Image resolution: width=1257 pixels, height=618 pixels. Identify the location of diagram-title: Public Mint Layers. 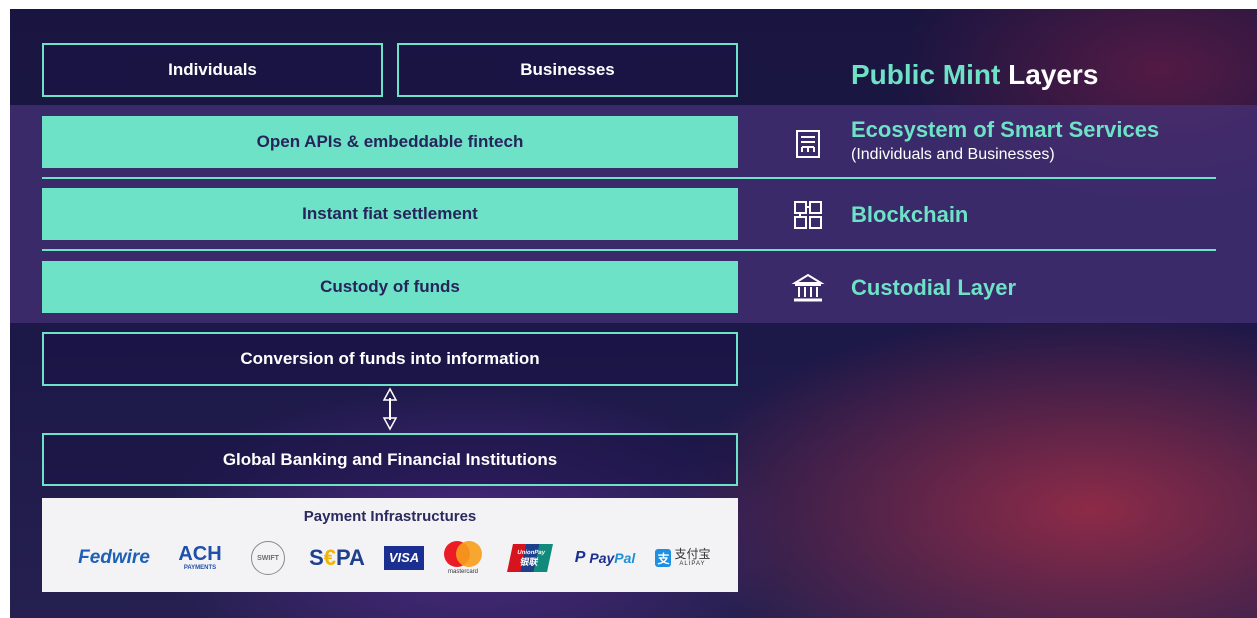
(974, 75).